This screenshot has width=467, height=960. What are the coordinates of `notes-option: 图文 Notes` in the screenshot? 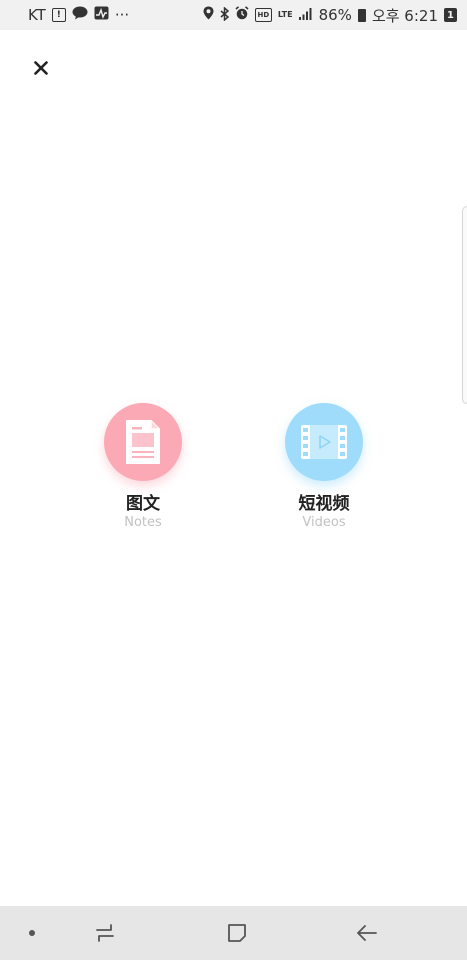 It's located at (143, 467).